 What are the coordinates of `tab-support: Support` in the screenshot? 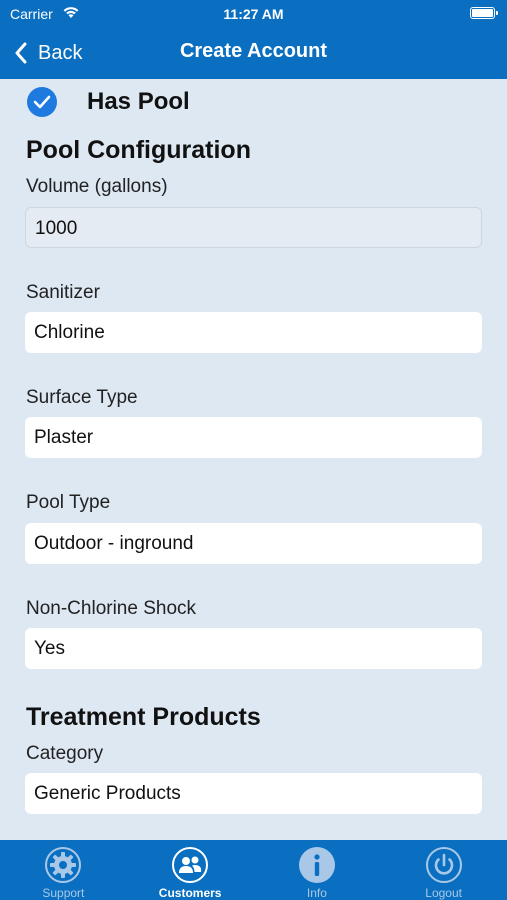 It's located at (63, 870).